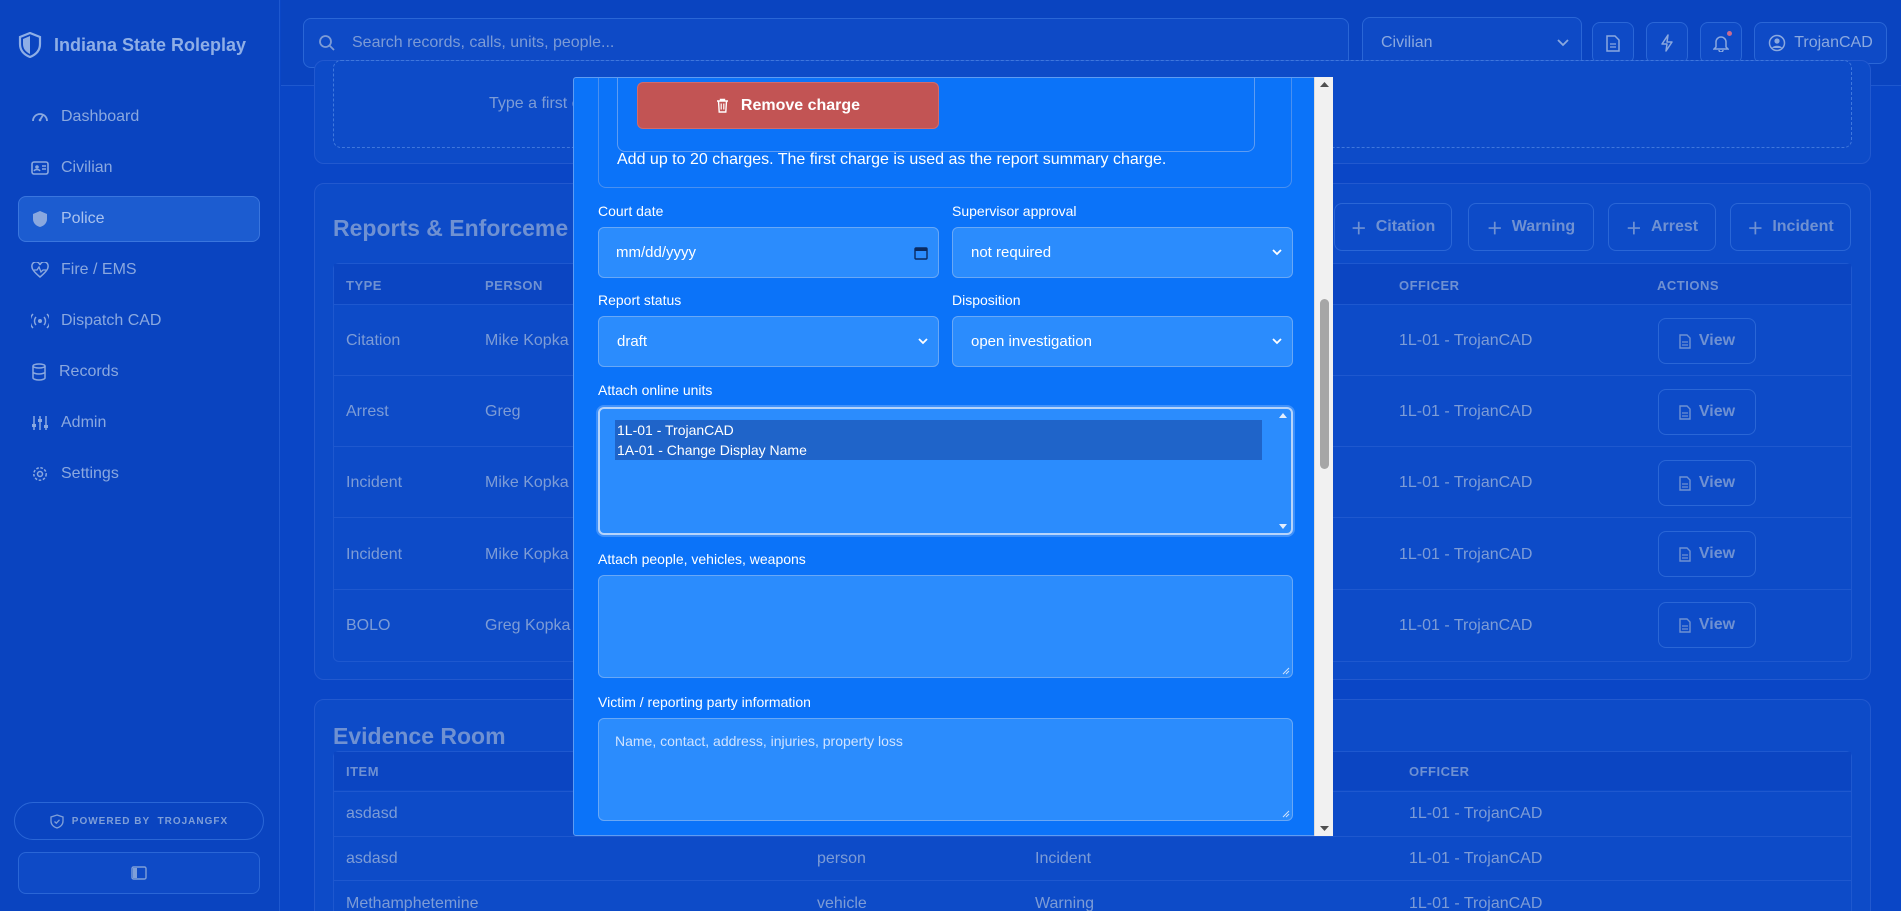 Image resolution: width=1901 pixels, height=911 pixels. What do you see at coordinates (514, 285) in the screenshot?
I see `col-person: PERSON` at bounding box center [514, 285].